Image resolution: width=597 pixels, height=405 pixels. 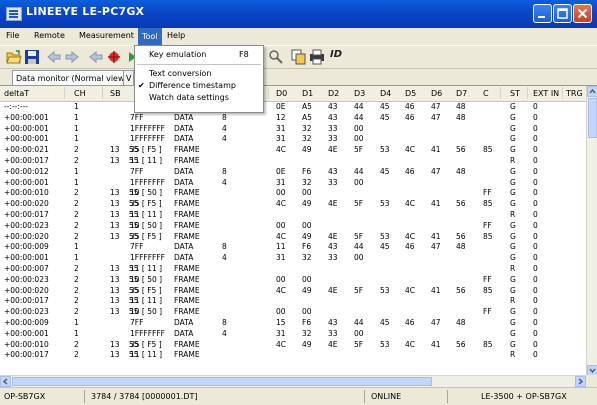 I want to click on column-header-d2: D2, so click(x=333, y=93).